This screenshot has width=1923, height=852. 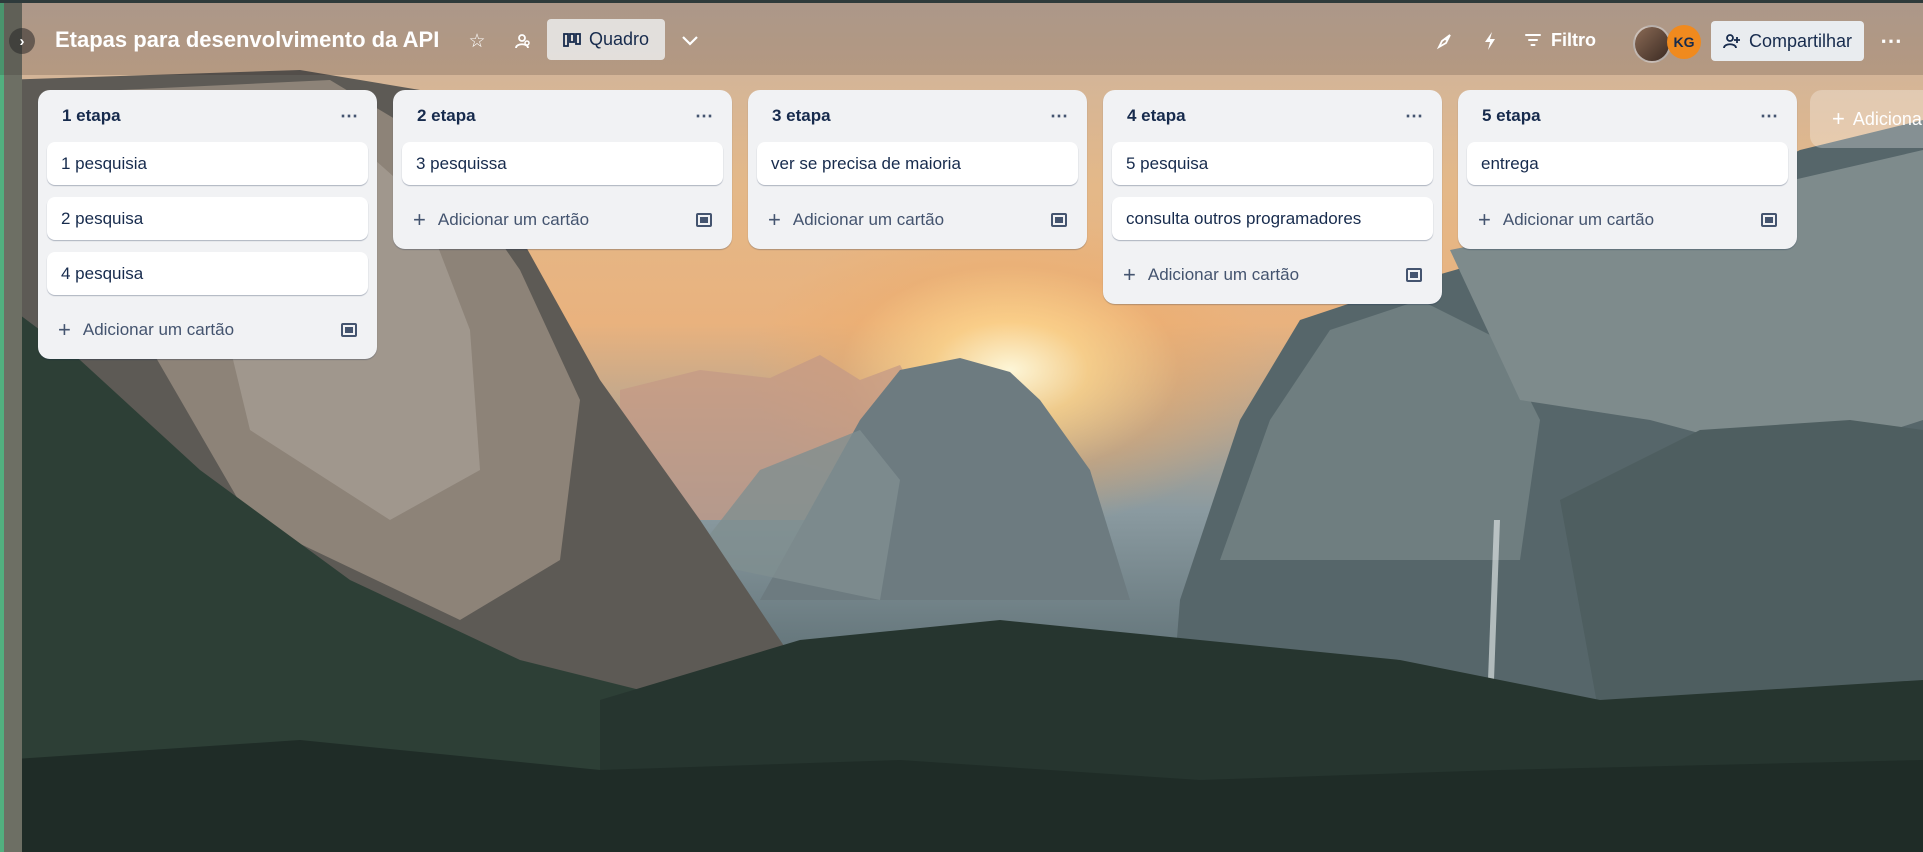 What do you see at coordinates (619, 39) in the screenshot?
I see `board-view-label: Quadro` at bounding box center [619, 39].